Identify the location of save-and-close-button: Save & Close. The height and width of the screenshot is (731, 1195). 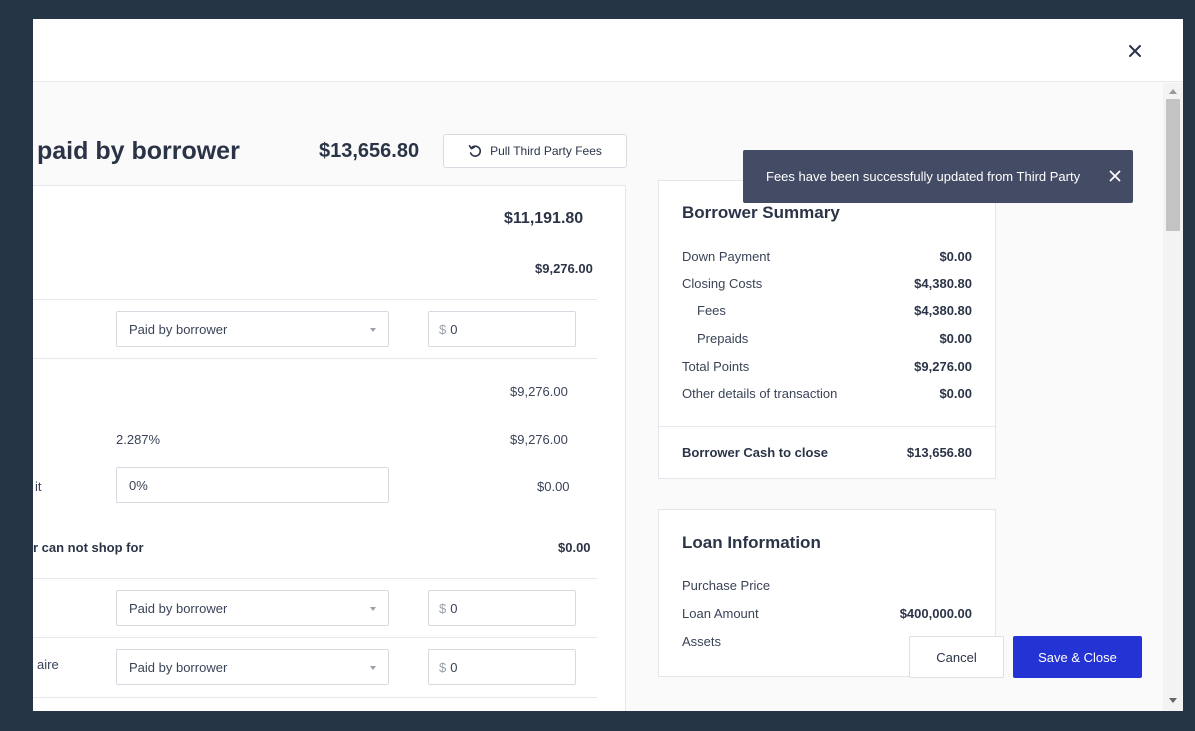
(1077, 657).